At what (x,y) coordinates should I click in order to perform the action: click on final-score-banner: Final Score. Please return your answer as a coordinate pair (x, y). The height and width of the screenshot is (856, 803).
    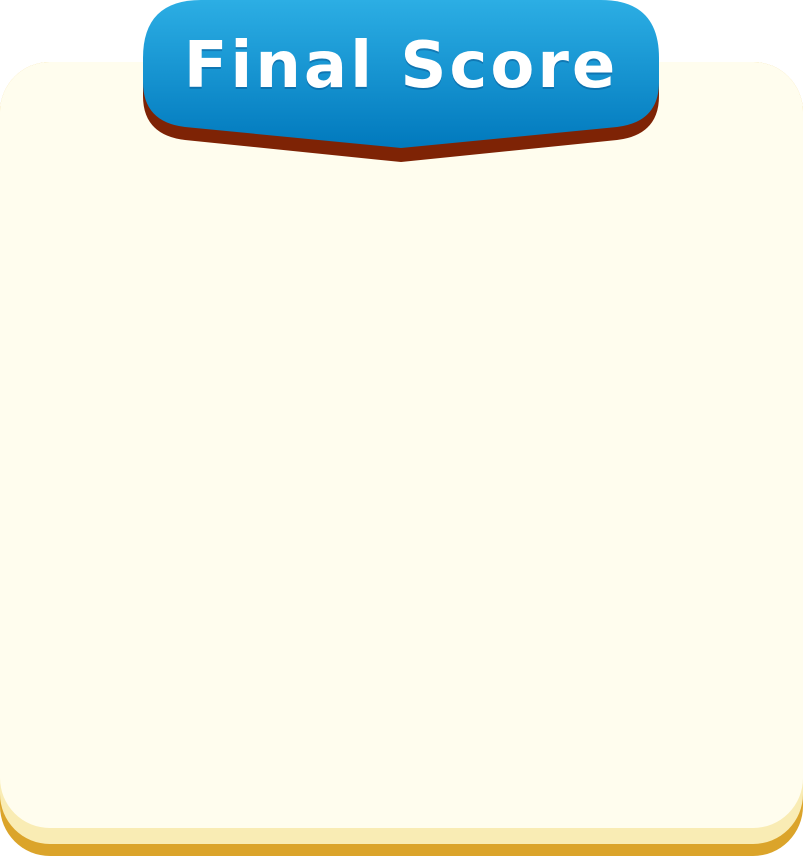
    Looking at the image, I should click on (401, 81).